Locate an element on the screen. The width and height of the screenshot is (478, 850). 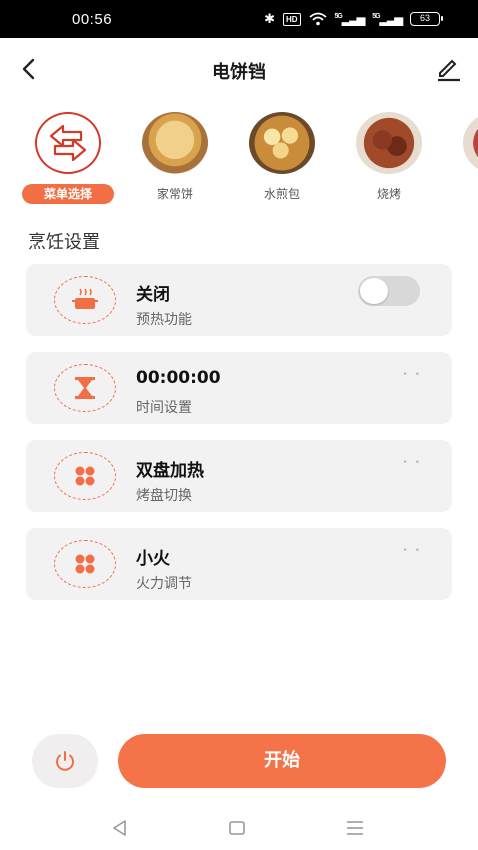
pancake-photo is located at coordinates (175, 143).